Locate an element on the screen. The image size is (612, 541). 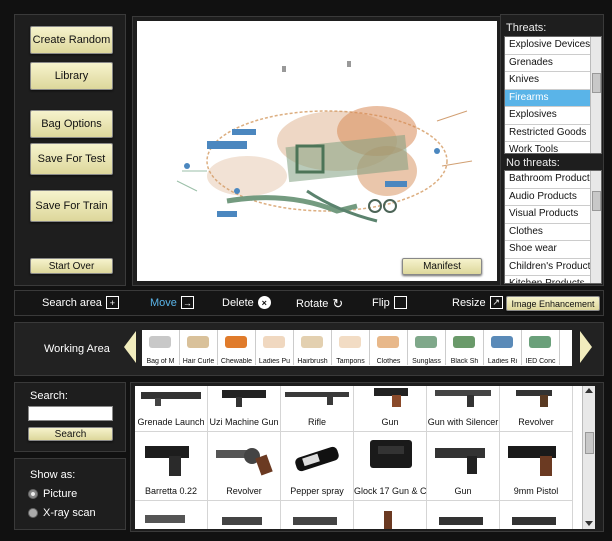
working-area-item: Black Sh is located at coordinates (465, 347).